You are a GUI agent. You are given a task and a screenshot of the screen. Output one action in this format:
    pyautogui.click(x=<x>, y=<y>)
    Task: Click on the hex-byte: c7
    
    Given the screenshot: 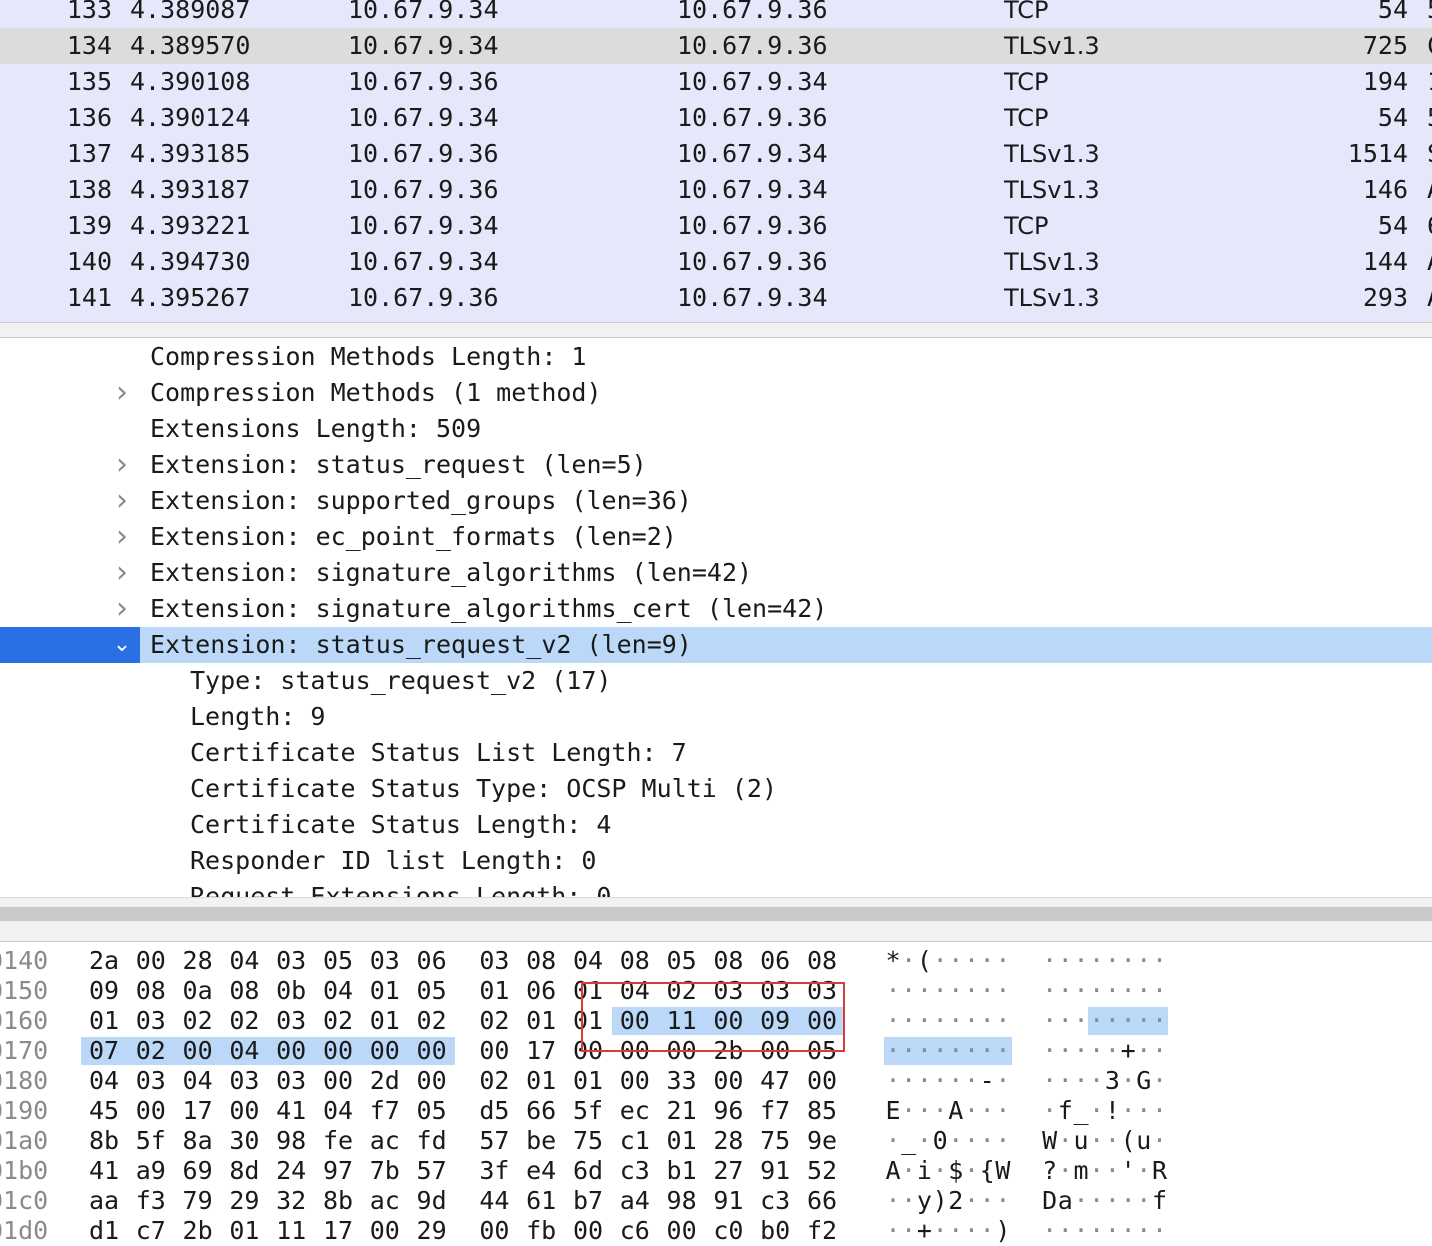 What is the action you would take?
    pyautogui.click(x=151, y=1231)
    